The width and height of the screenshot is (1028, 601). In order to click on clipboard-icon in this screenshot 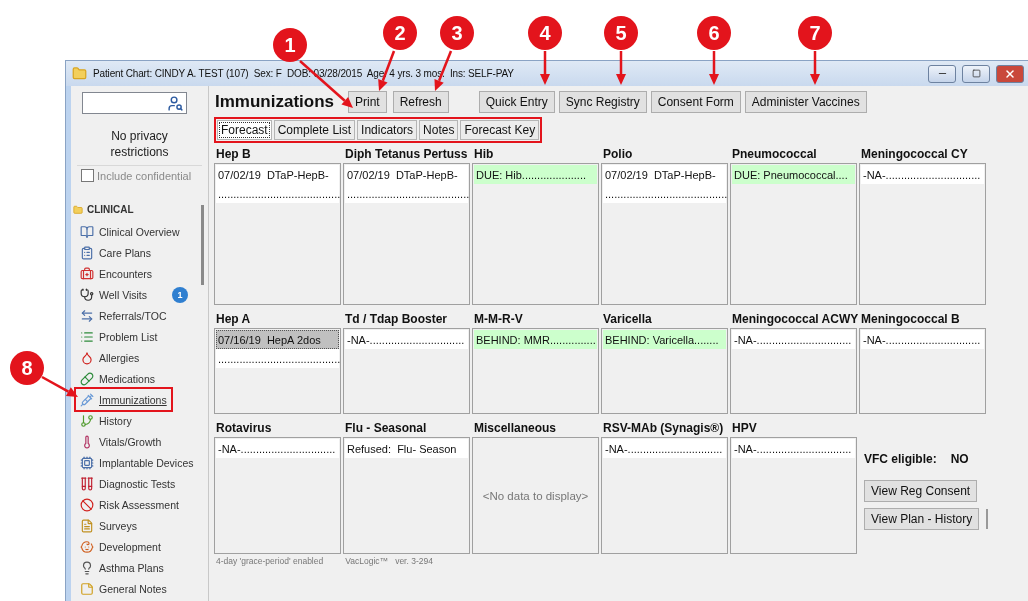, I will do `click(87, 252)`.